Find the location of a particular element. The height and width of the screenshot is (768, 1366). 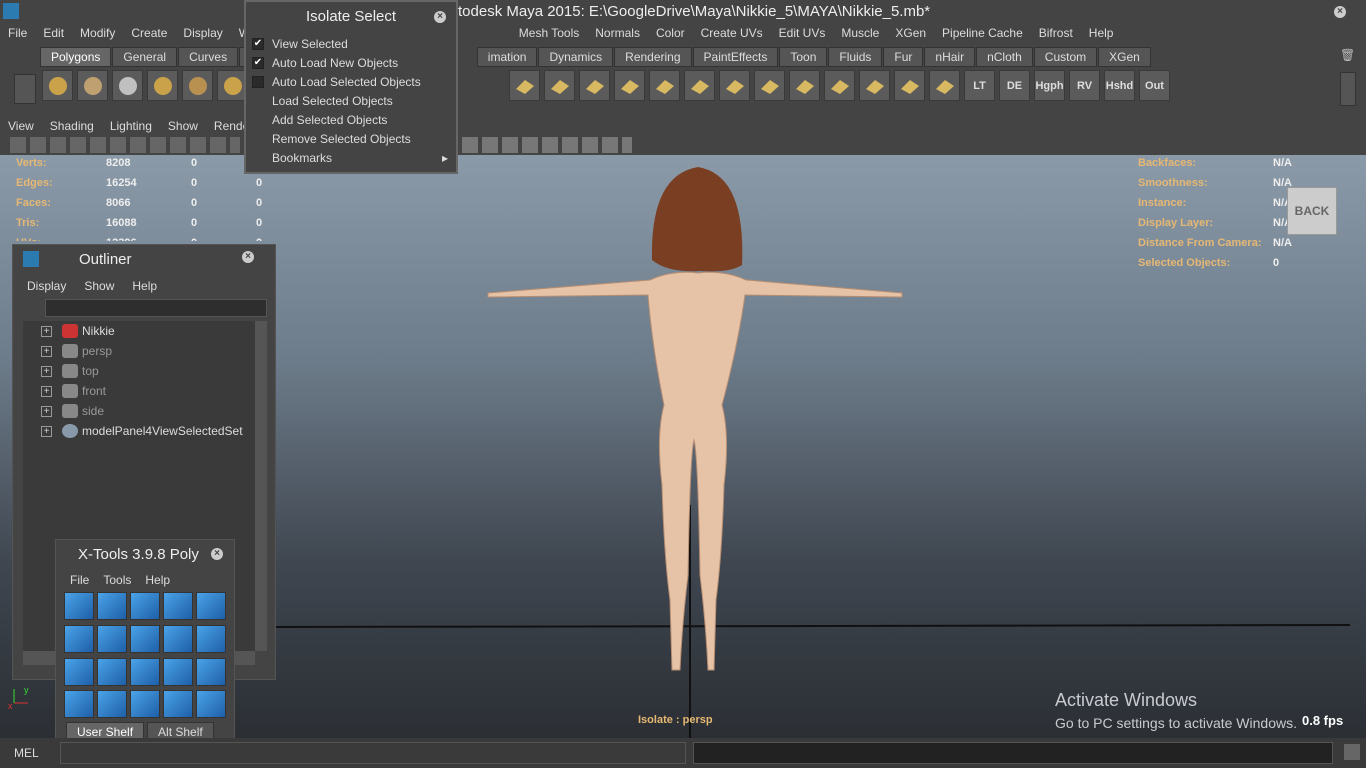

outliner-row: + front is located at coordinates (139, 391).